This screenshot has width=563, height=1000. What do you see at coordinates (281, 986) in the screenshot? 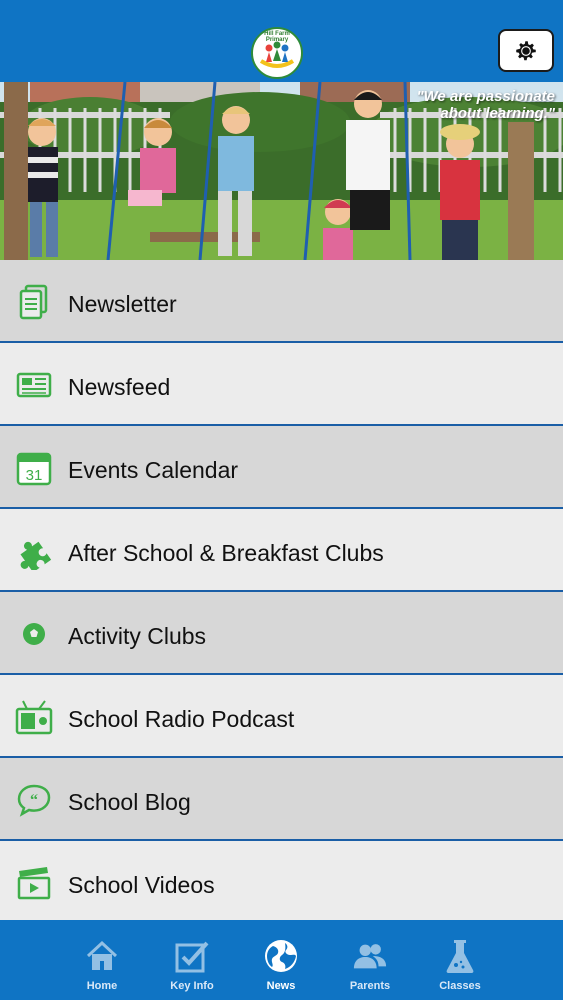
I see `tab-label: News` at bounding box center [281, 986].